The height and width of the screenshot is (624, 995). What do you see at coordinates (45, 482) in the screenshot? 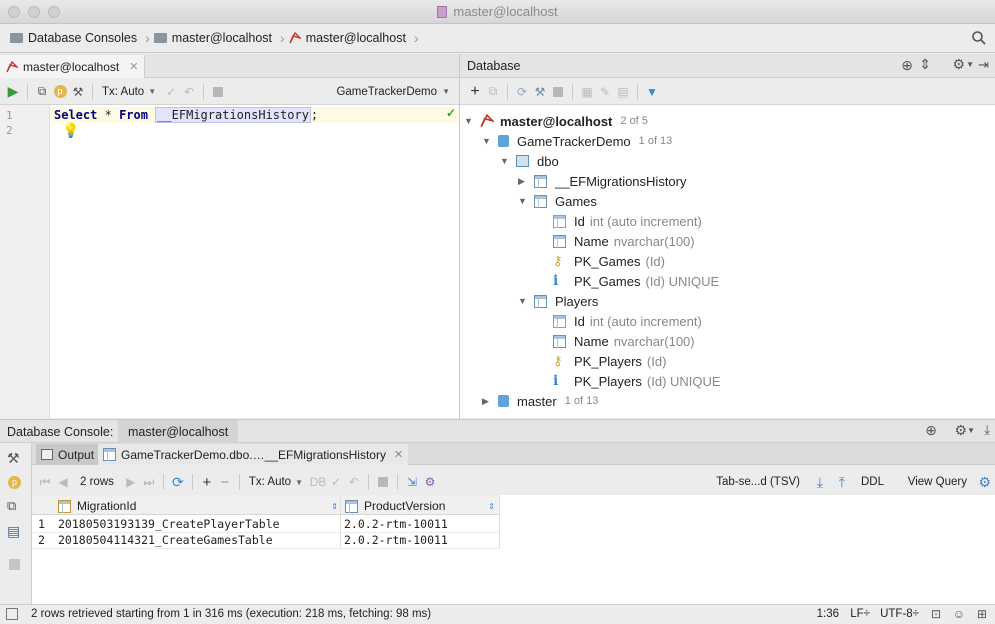
I see `first-page-icon: ⏮` at bounding box center [45, 482].